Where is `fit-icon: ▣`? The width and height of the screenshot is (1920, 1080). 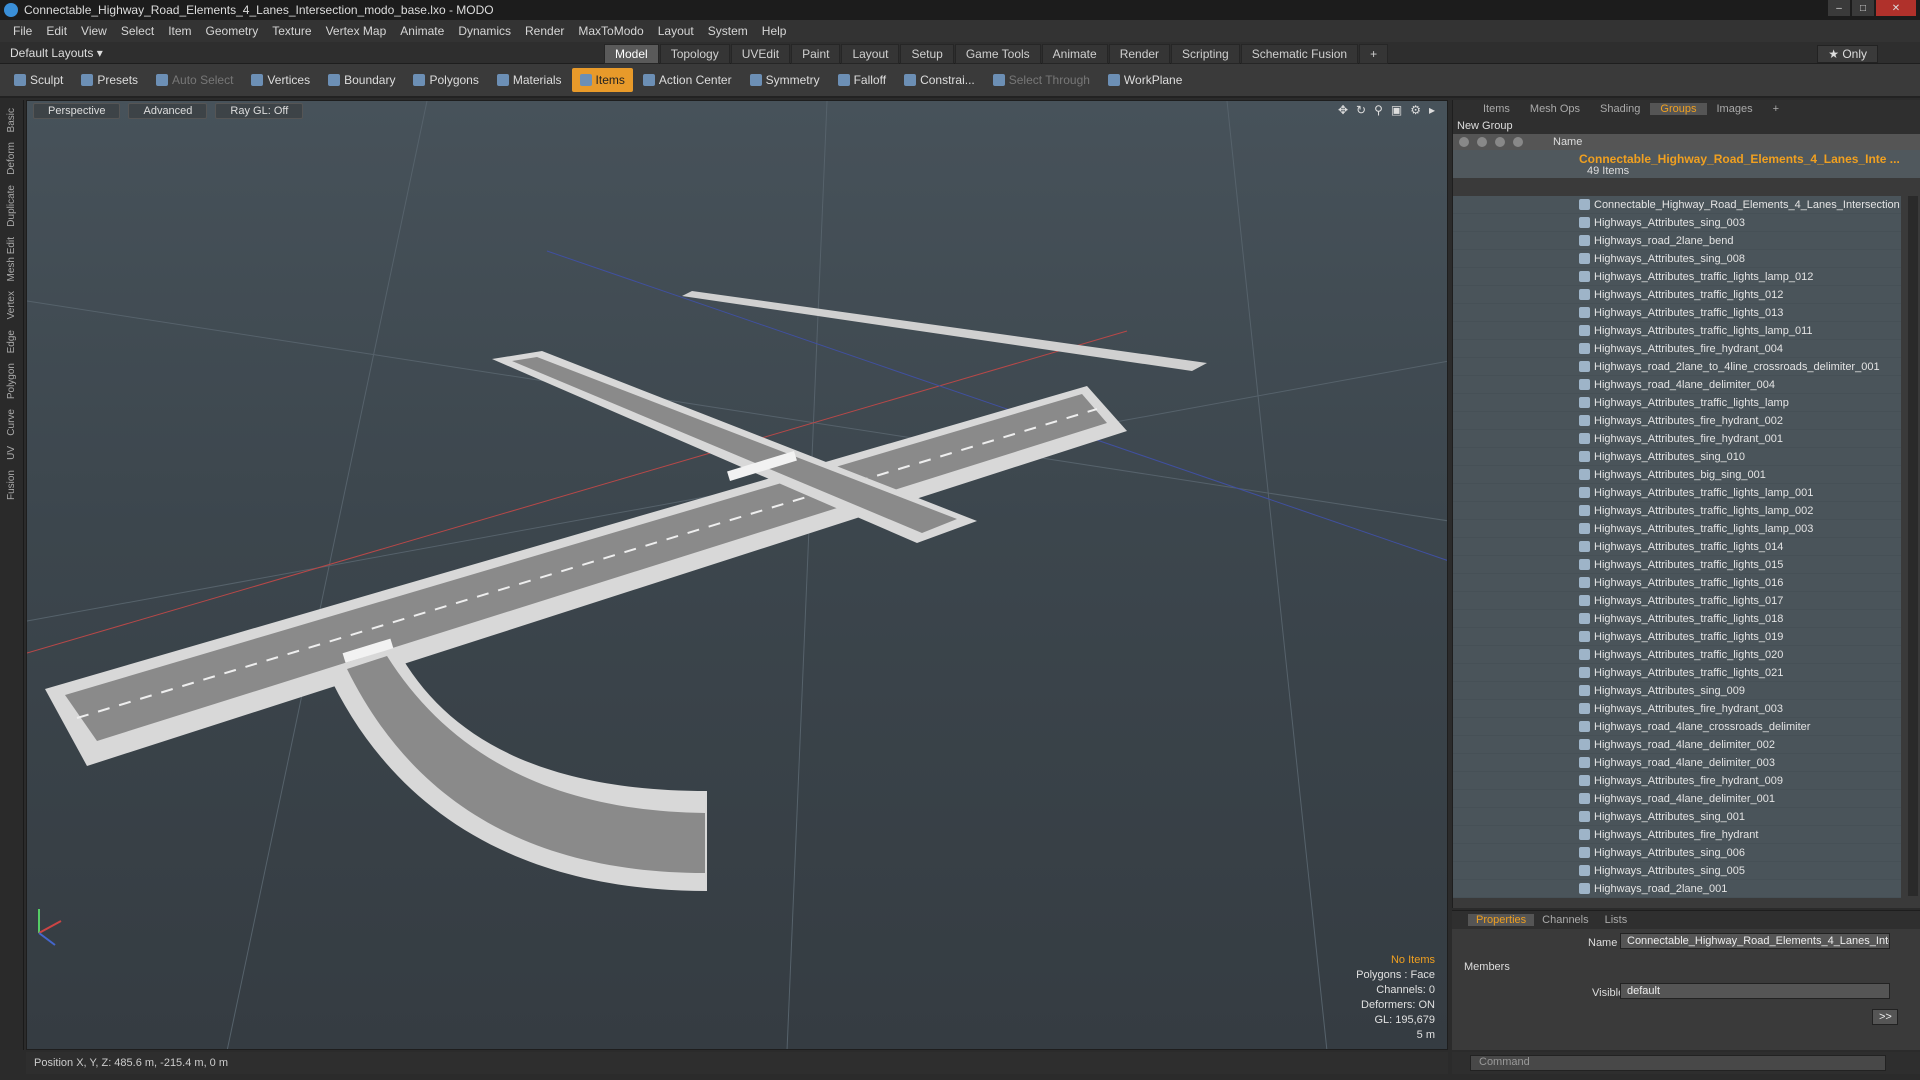 fit-icon: ▣ is located at coordinates (1396, 110).